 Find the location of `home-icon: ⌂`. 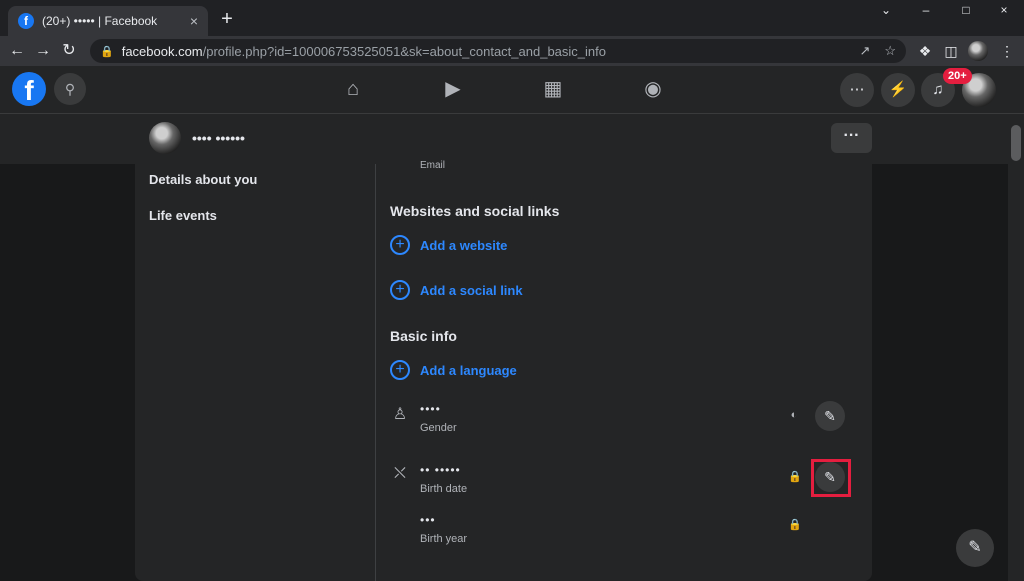

home-icon: ⌂ is located at coordinates (353, 89).